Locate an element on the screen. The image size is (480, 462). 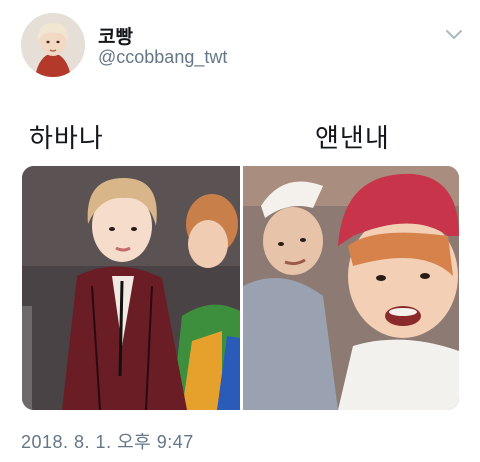
display-name: 코빵 is located at coordinates (115, 35).